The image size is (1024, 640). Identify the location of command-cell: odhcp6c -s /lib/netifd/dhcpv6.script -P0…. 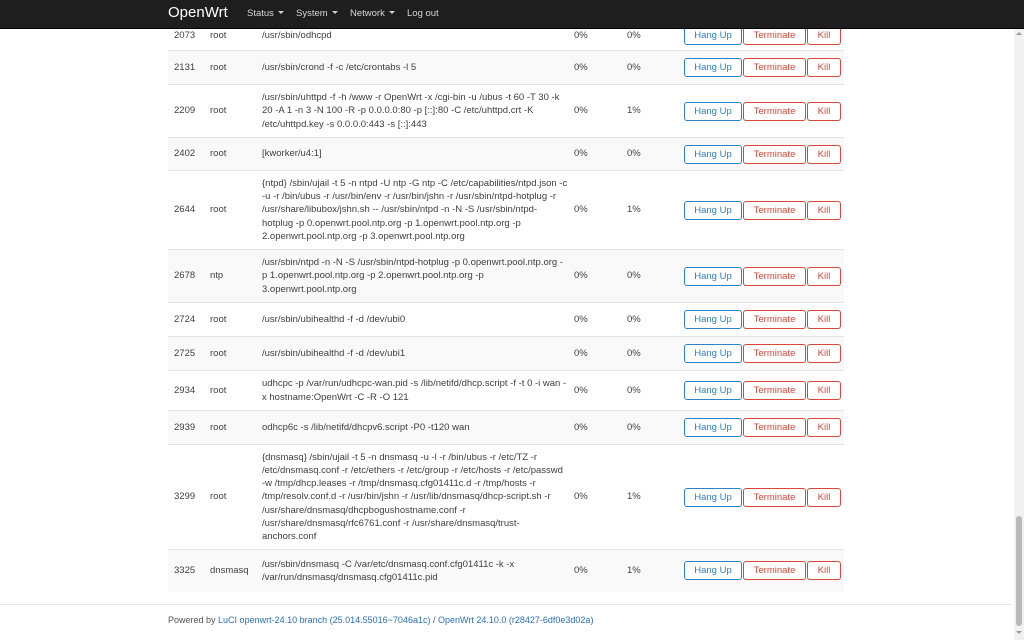
(418, 427).